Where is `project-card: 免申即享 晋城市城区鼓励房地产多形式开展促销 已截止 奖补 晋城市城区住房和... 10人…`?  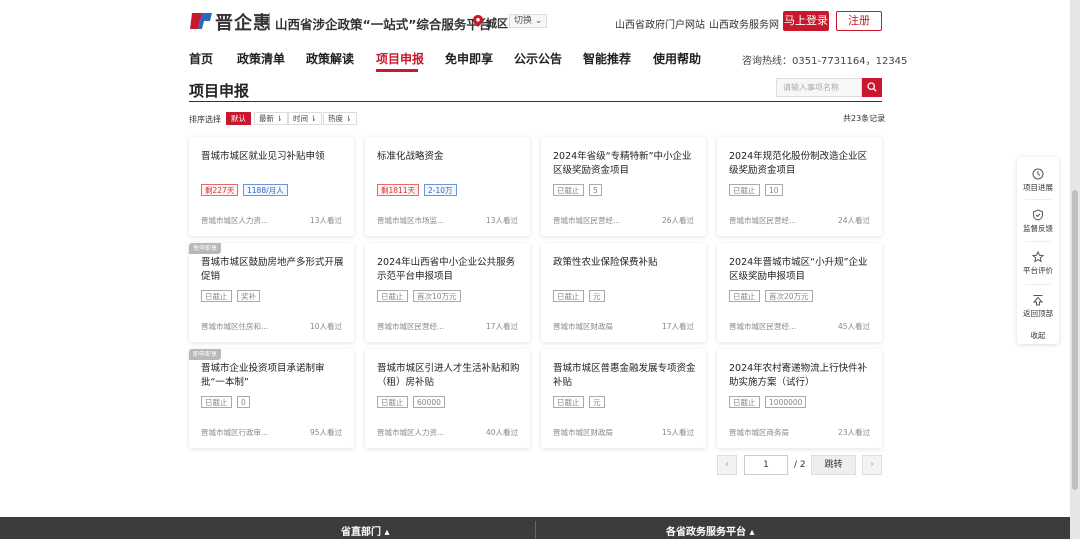 project-card: 免申即享 晋城市城区鼓励房地产多形式开展促销 已截止 奖补 晋城市城区住房和... 10人… is located at coordinates (271, 292).